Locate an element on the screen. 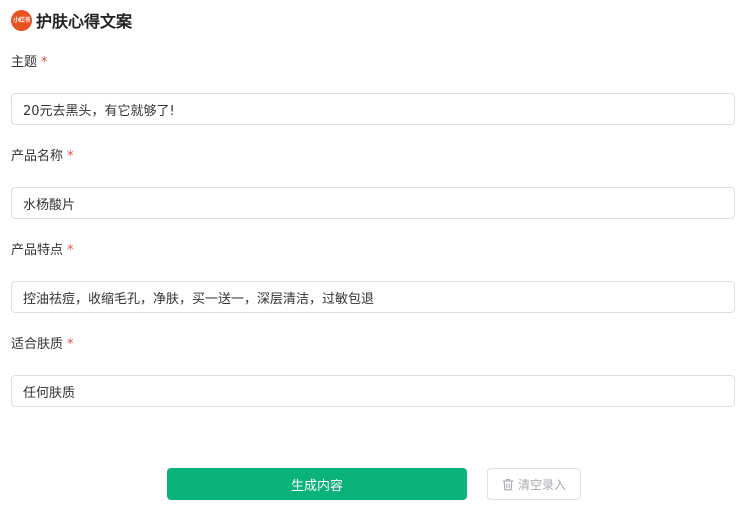 This screenshot has width=751, height=508. product-features-input is located at coordinates (373, 297).